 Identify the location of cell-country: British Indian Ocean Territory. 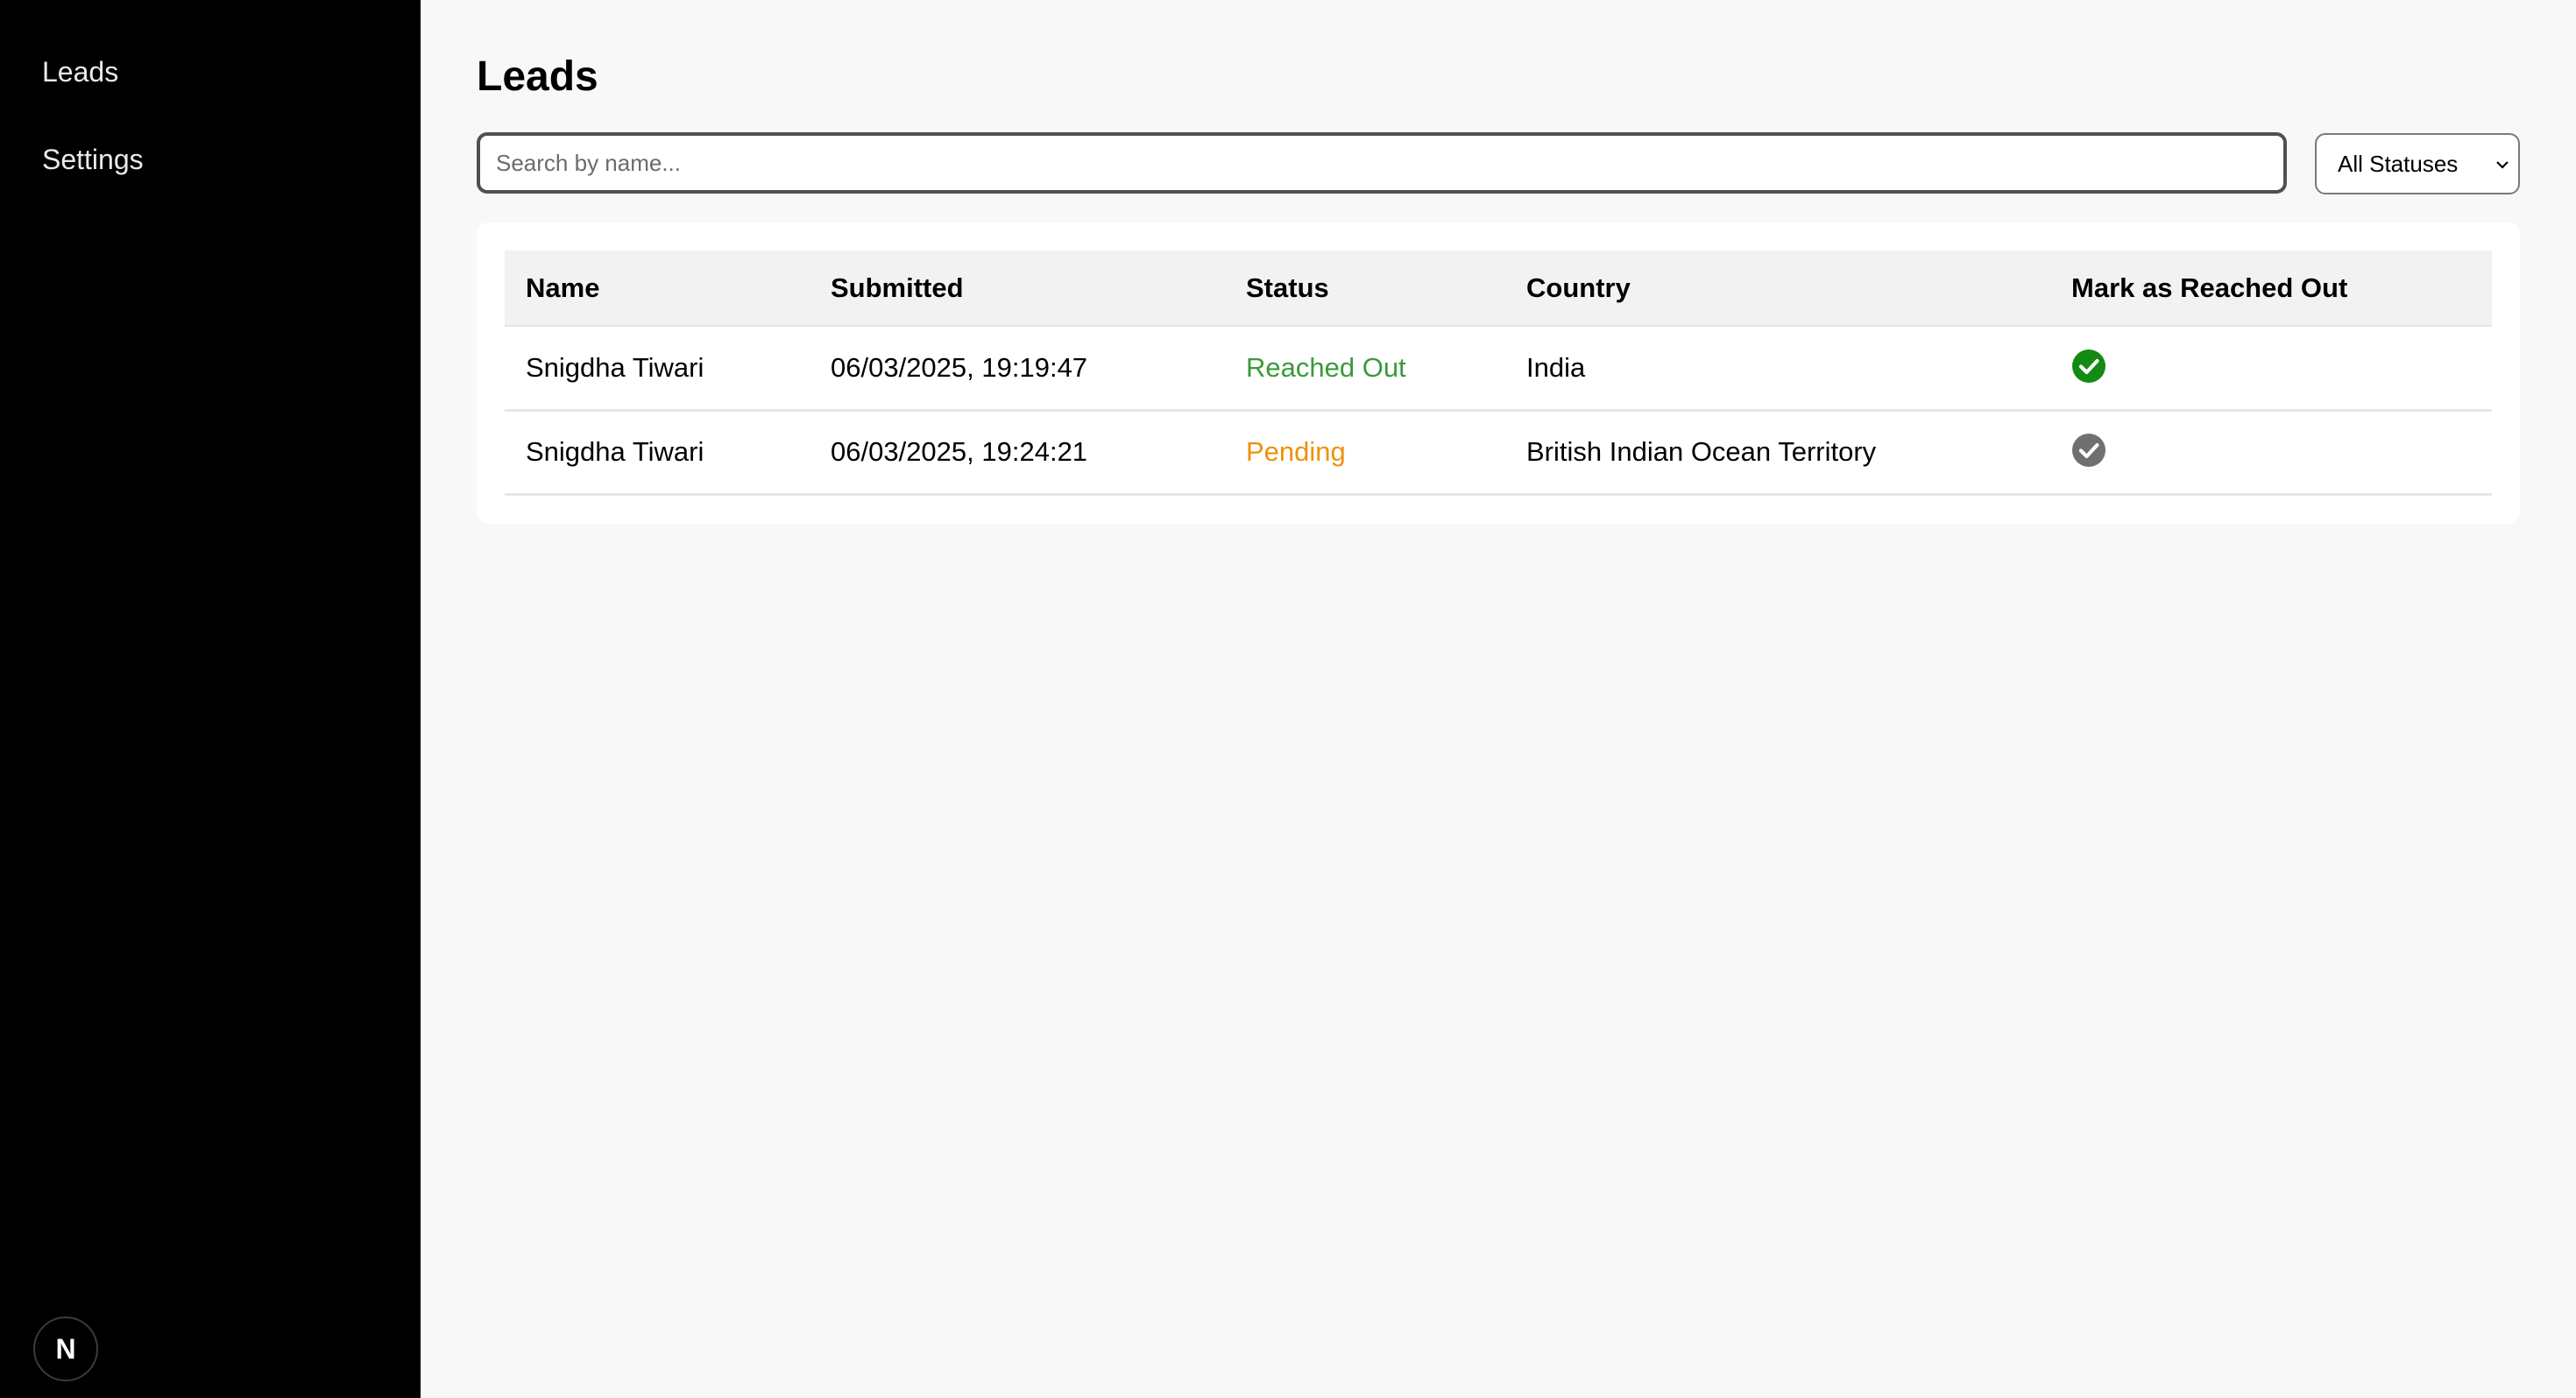
(1777, 453).